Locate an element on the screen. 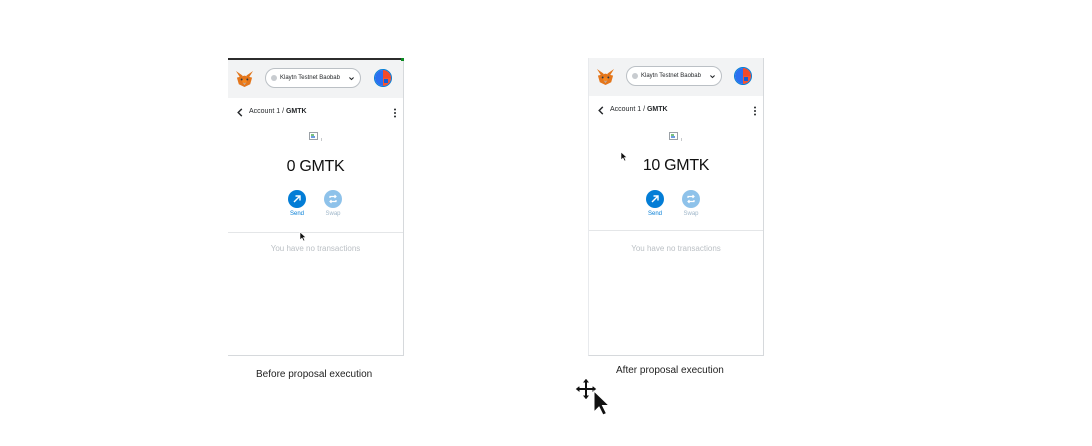 This screenshot has height=446, width=1092. caption-after: After proposal execution is located at coordinates (670, 370).